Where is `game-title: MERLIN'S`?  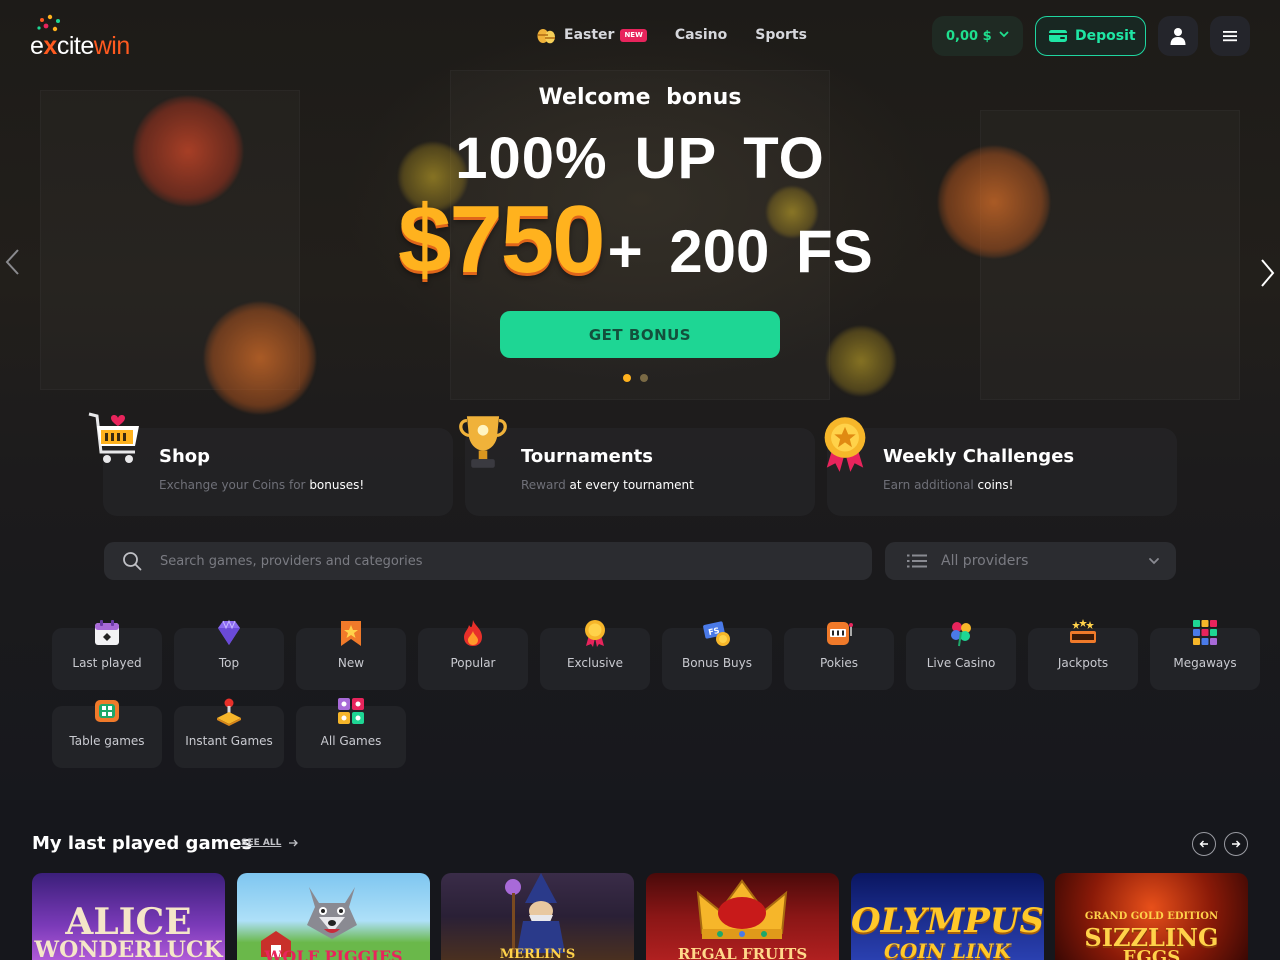
game-title: MERLIN'S is located at coordinates (537, 953).